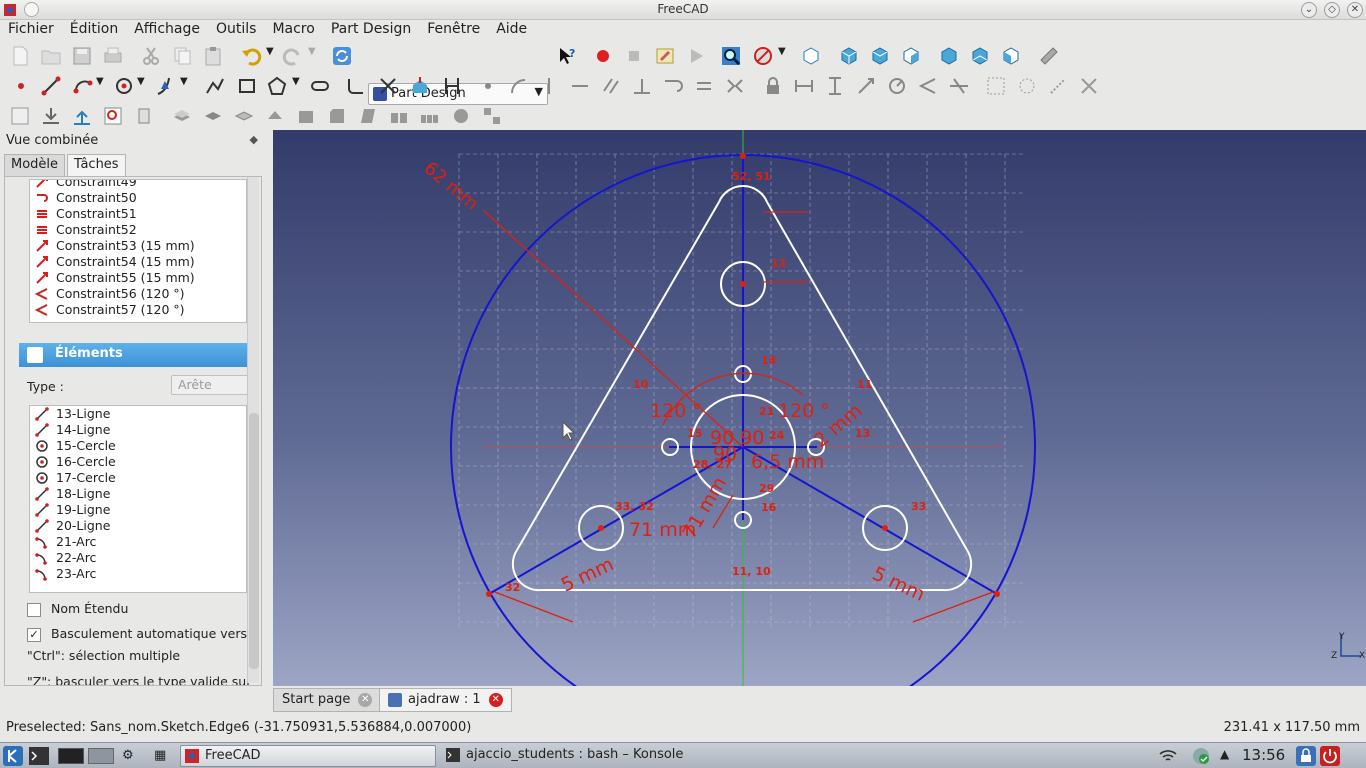  What do you see at coordinates (20, 116) in the screenshot?
I see `create-sketch-icon` at bounding box center [20, 116].